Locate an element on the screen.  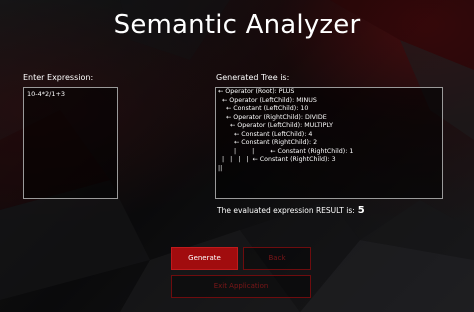
app-title: Semantic Analyzer is located at coordinates (237, 25).